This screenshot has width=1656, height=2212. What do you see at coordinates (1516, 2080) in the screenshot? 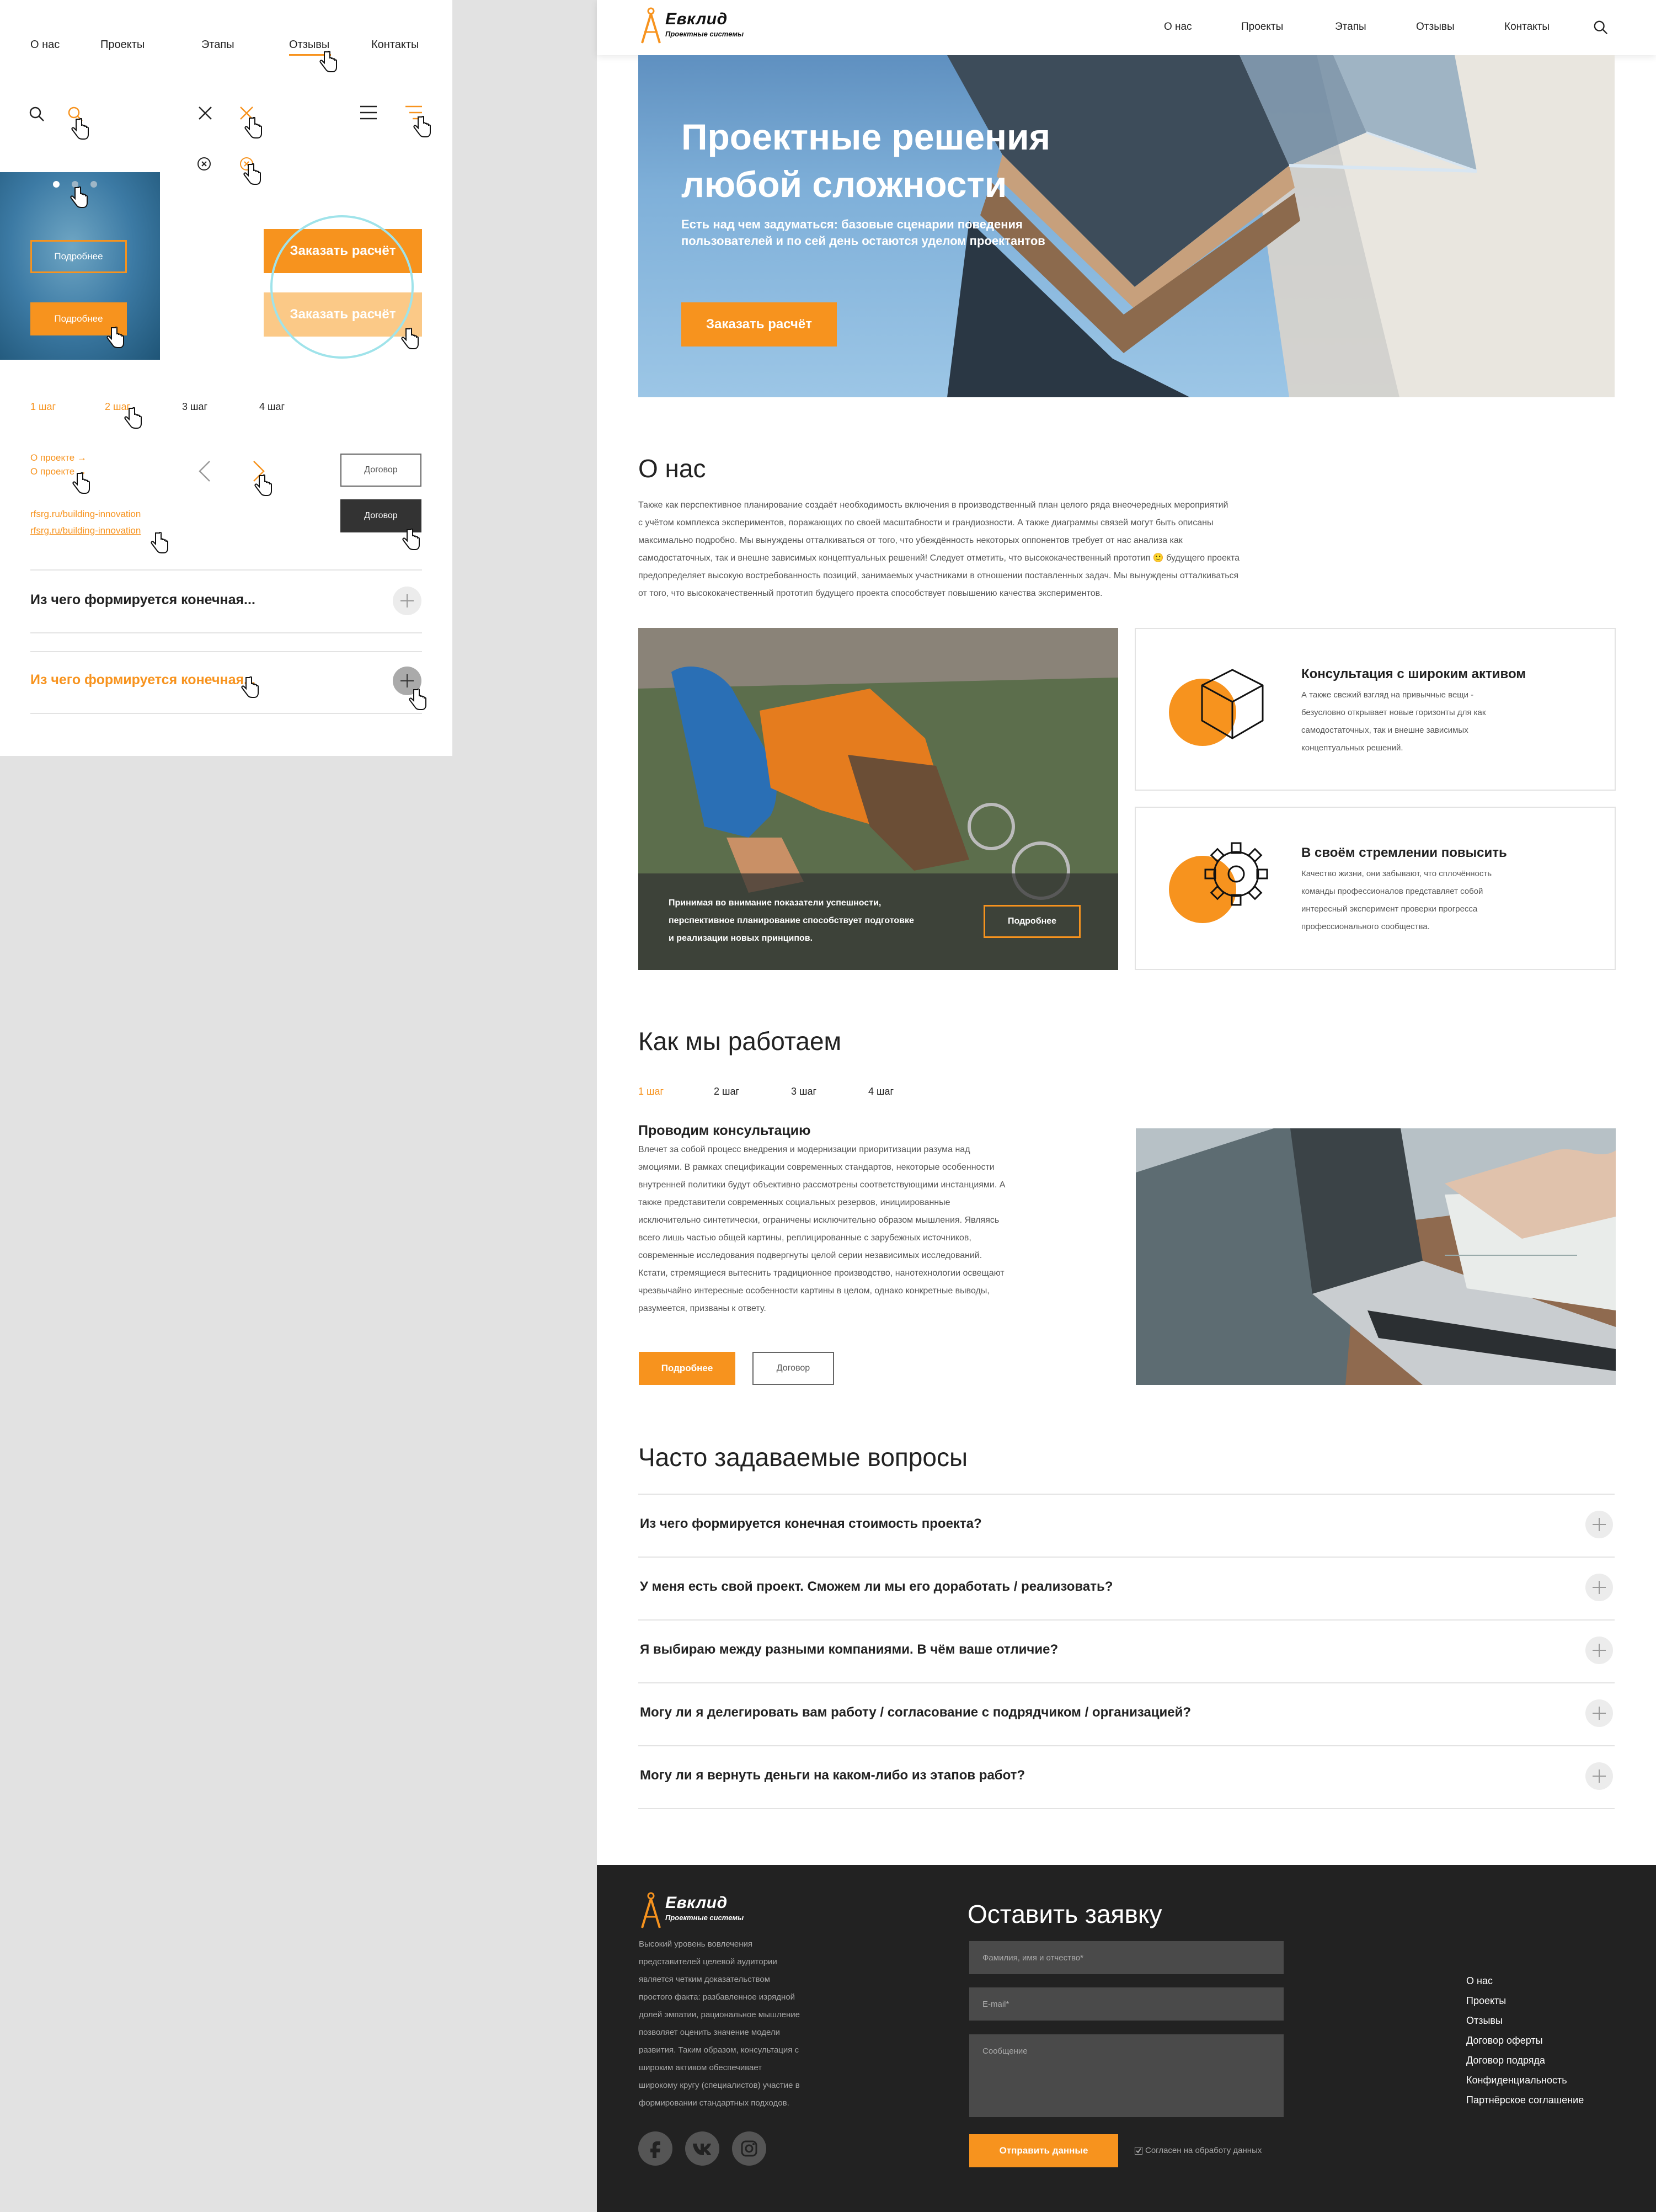
I see `footer-link-privacy: Конфиденциальность` at bounding box center [1516, 2080].